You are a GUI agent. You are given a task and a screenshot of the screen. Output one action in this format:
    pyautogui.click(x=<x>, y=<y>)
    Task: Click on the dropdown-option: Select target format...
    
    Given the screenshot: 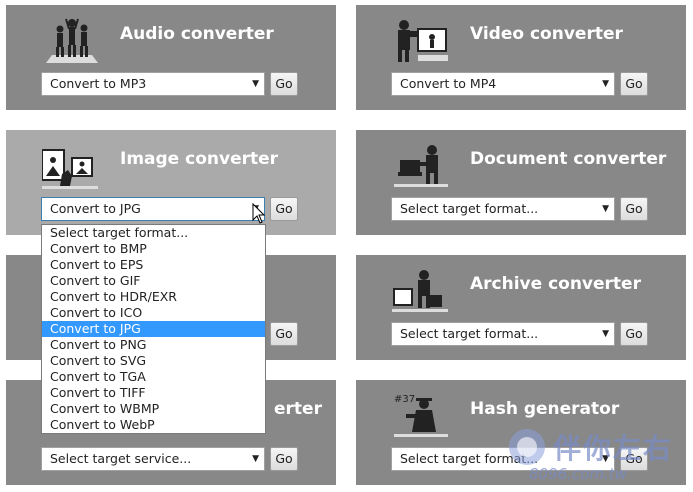 What is the action you would take?
    pyautogui.click(x=153, y=233)
    